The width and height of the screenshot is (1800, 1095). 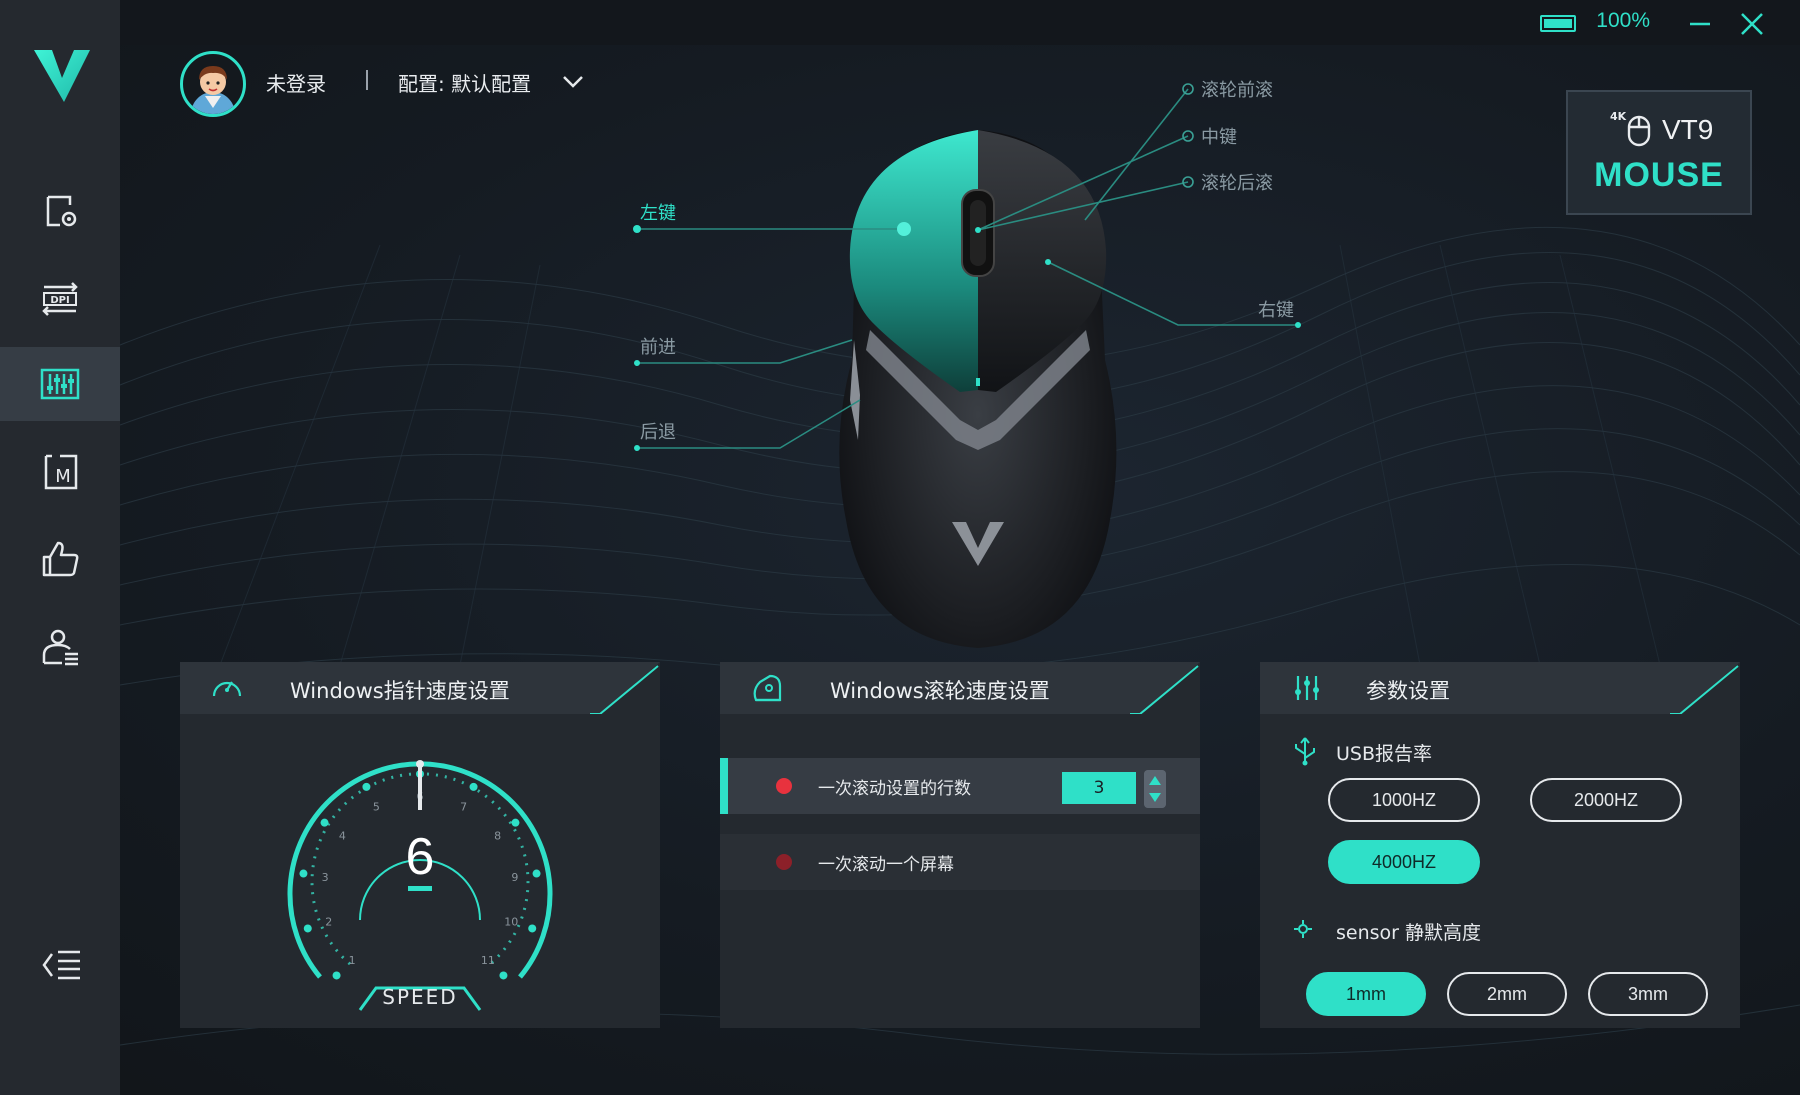 What do you see at coordinates (62, 76) in the screenshot?
I see `v-logo-icon` at bounding box center [62, 76].